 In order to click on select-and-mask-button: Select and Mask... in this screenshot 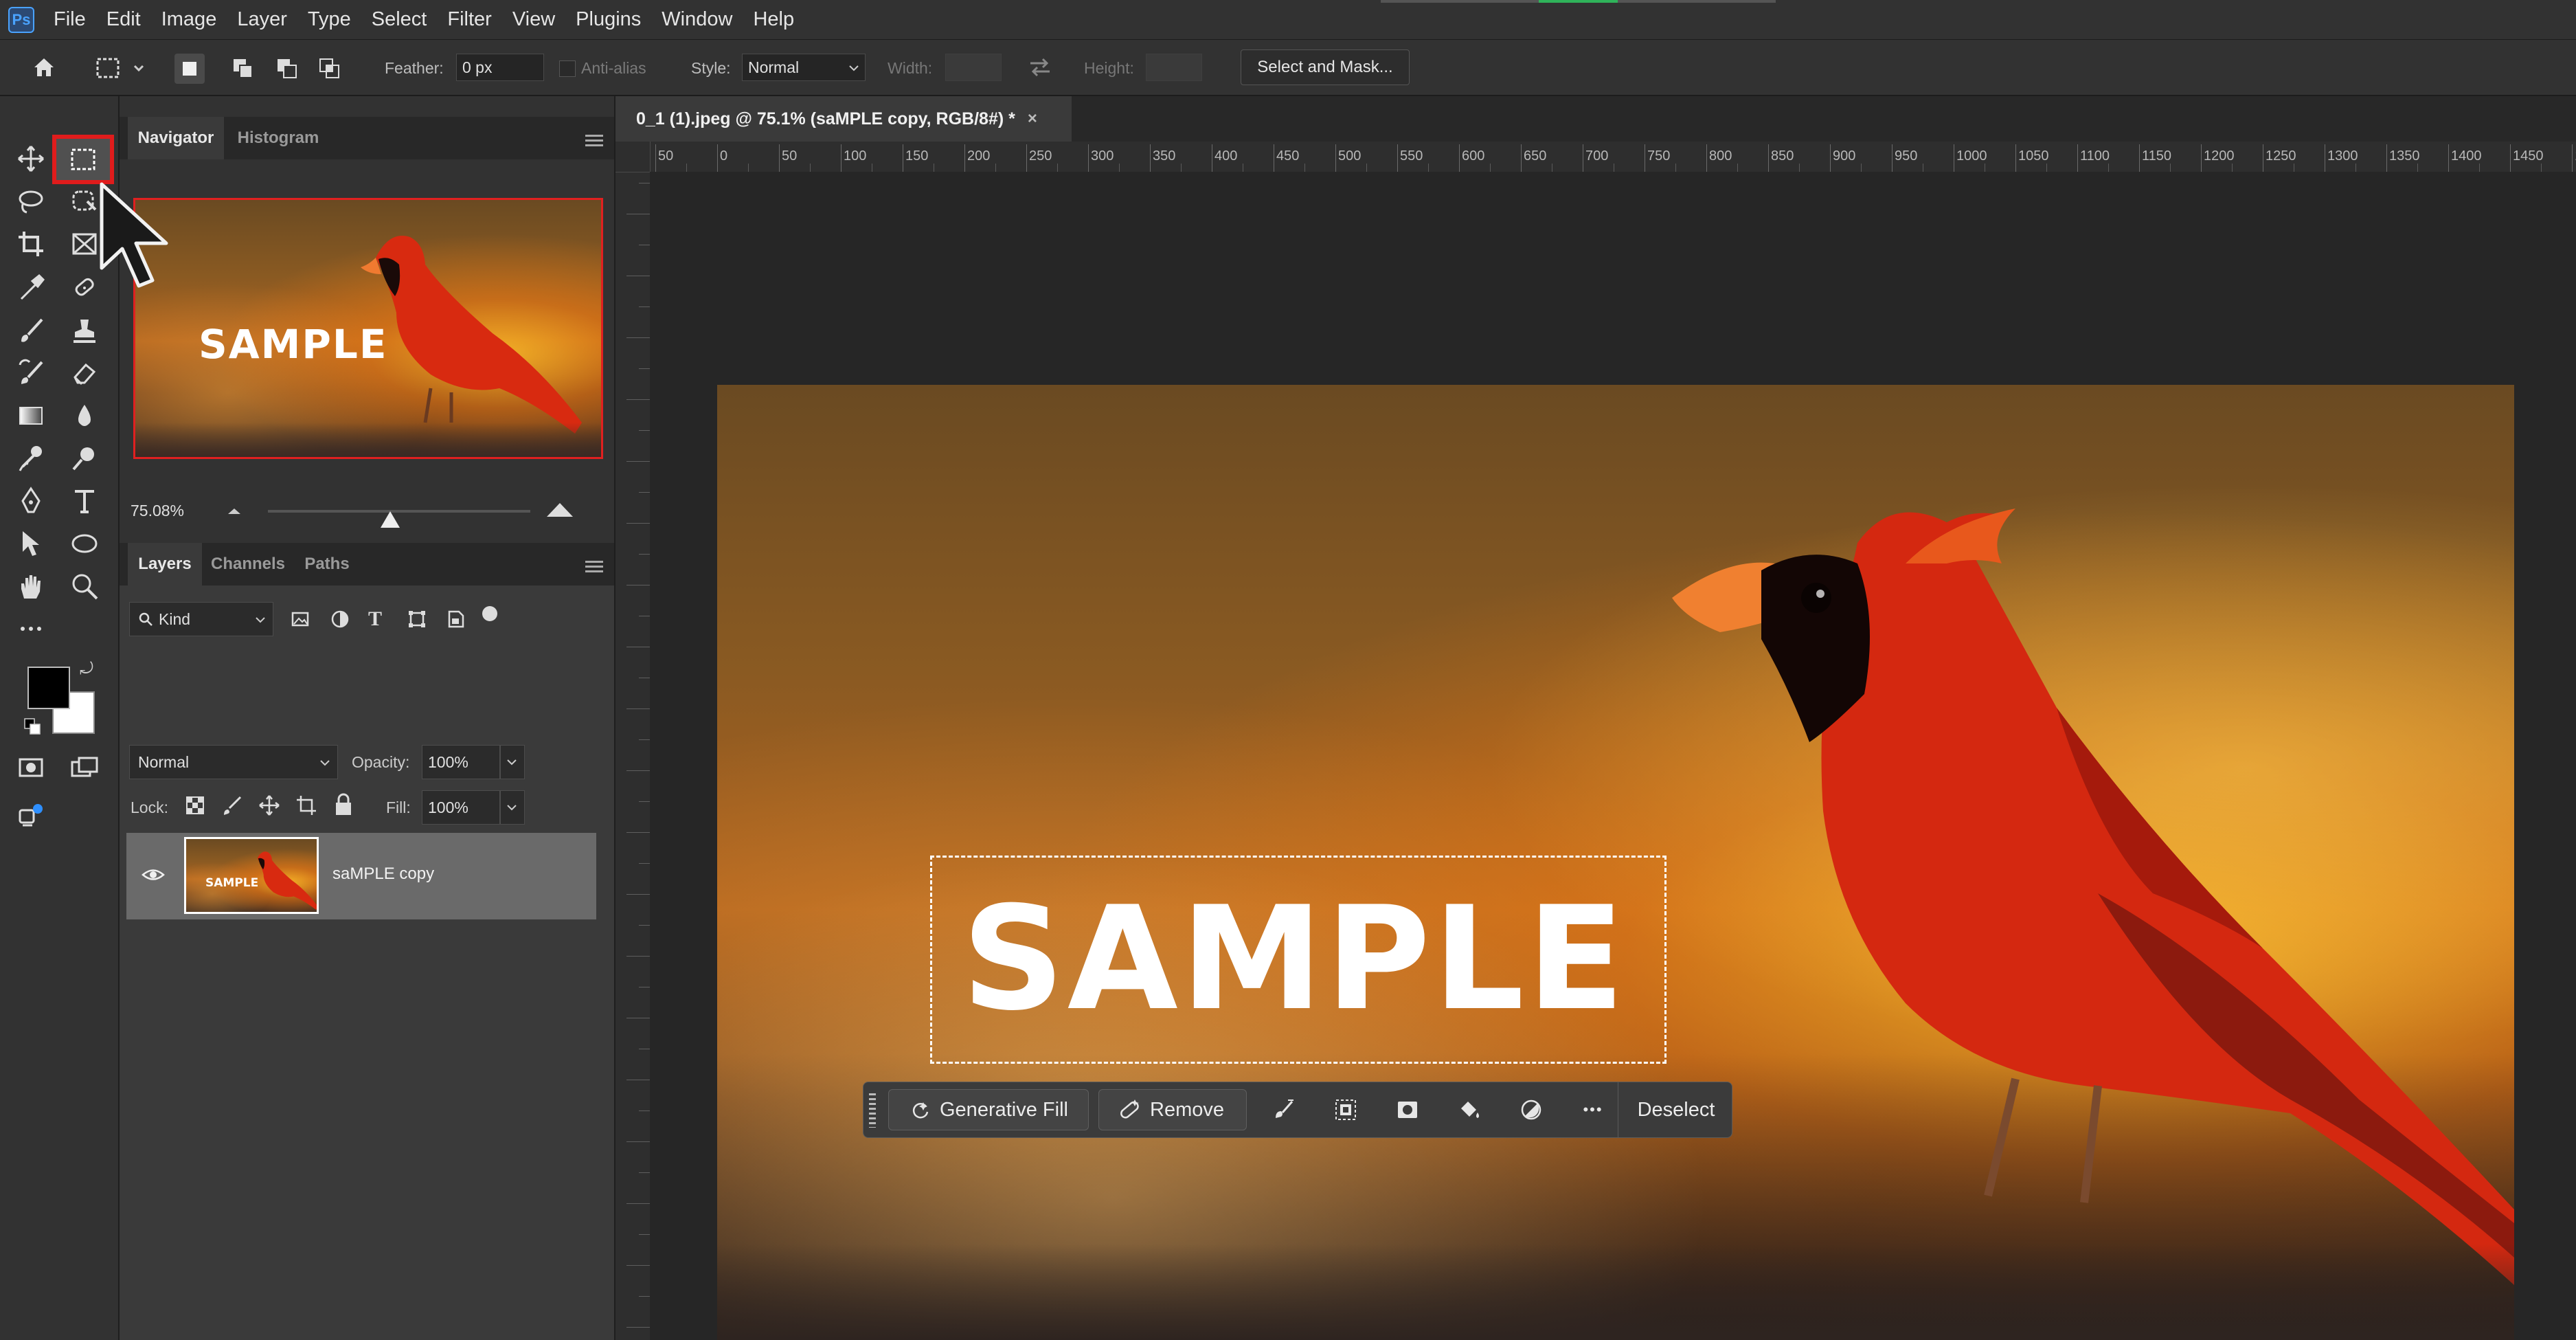, I will do `click(1325, 67)`.